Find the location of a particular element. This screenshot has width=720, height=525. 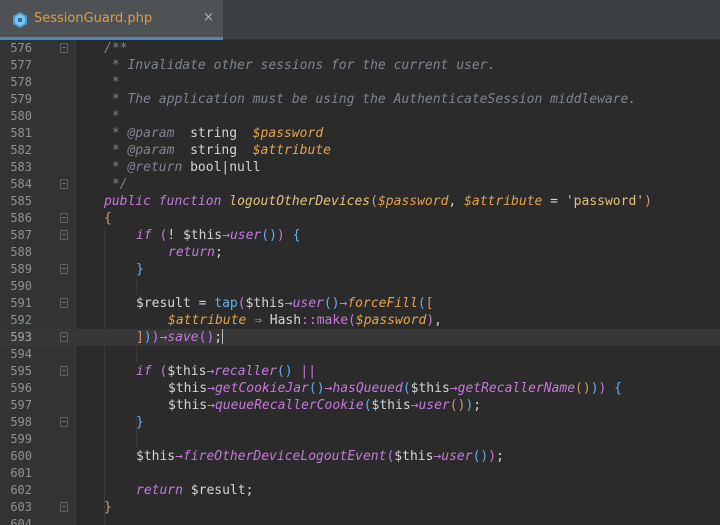

function-call: tap is located at coordinates (226, 303).